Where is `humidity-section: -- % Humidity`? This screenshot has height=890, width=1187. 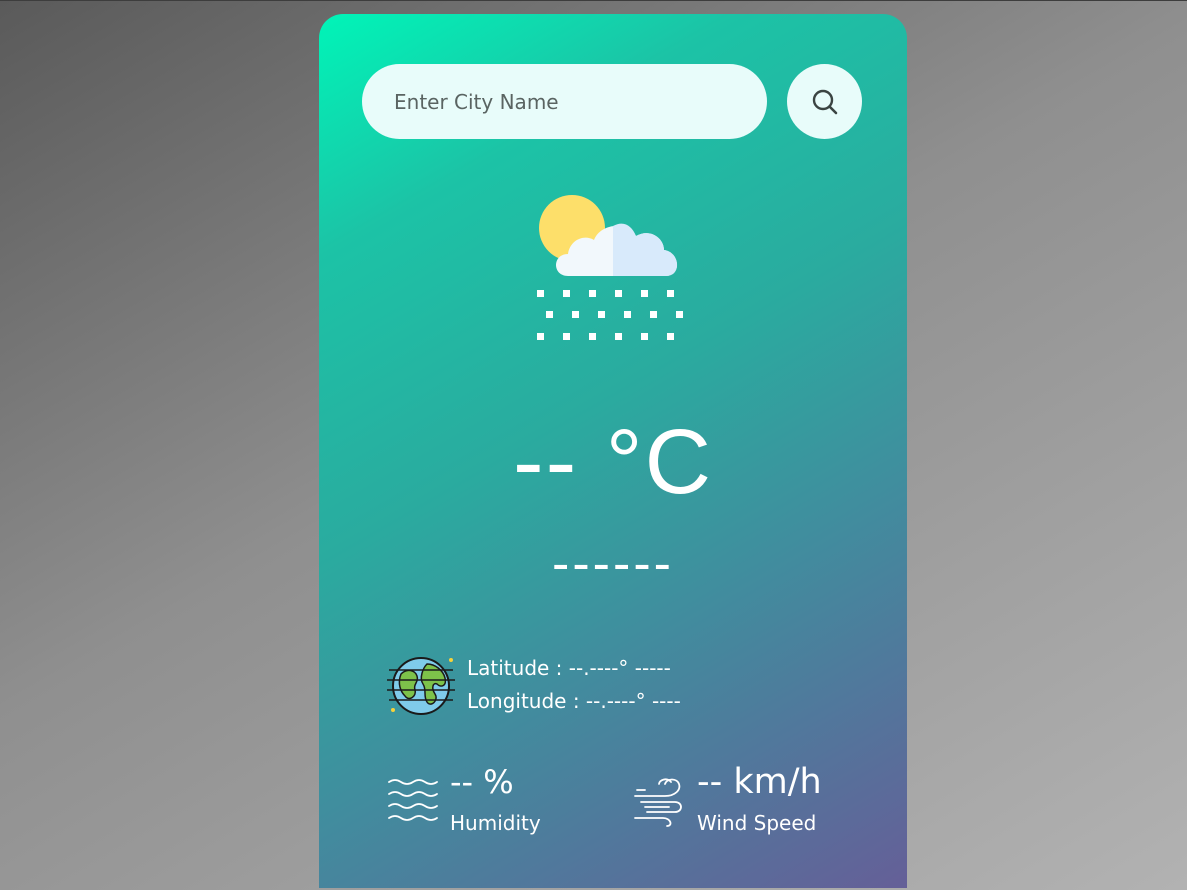 humidity-section: -- % Humidity is located at coordinates (487, 802).